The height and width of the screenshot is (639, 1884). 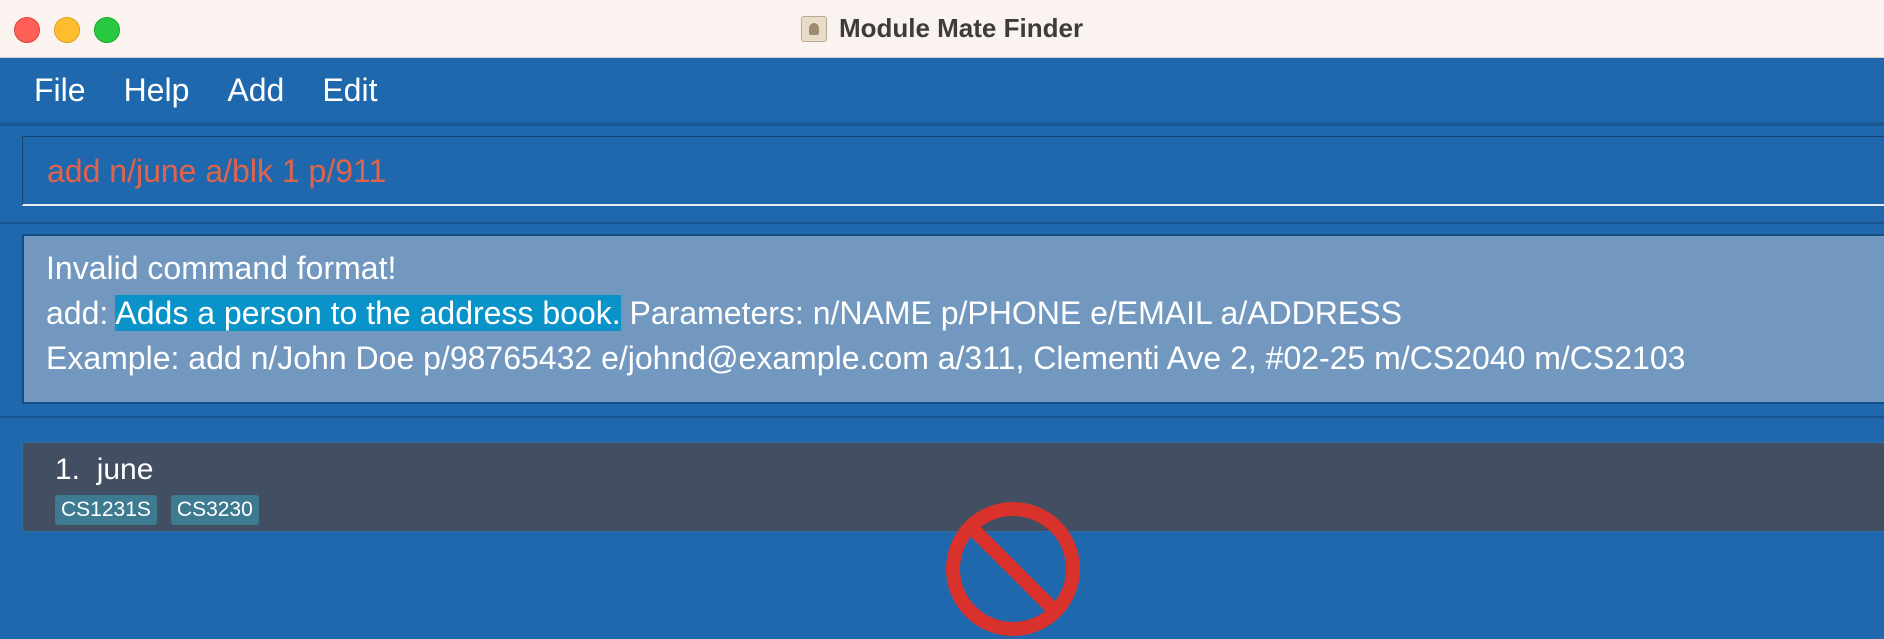 I want to click on command-input, so click(x=953, y=171).